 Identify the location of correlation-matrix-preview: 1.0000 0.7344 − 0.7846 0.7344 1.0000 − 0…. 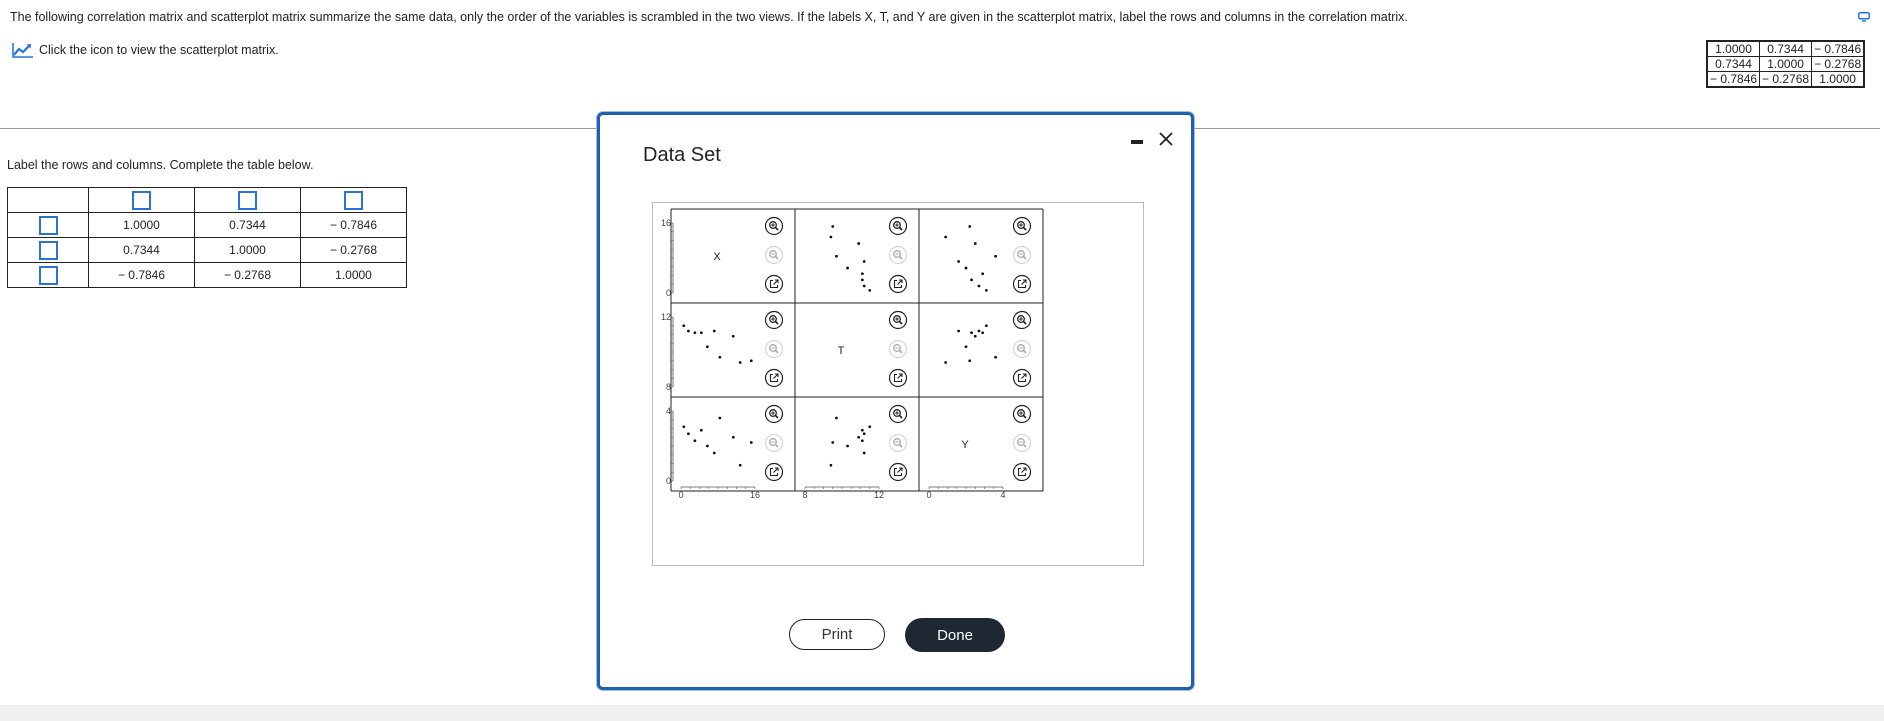
(1786, 64).